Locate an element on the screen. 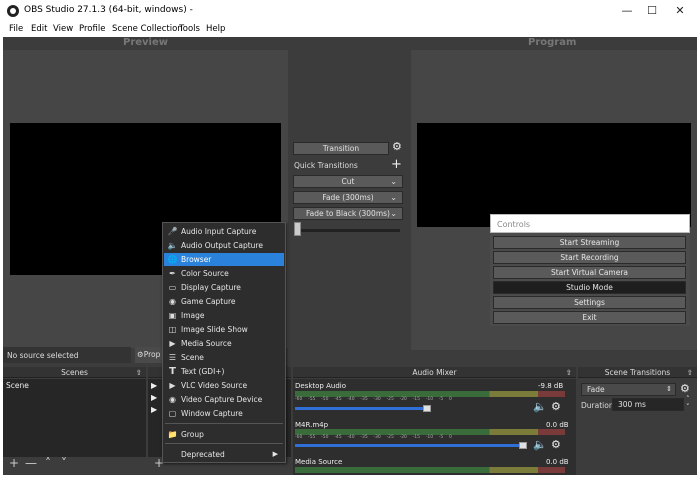 The image size is (700, 478). menu-item-deprecated: Deprecated ▶ is located at coordinates (224, 454).